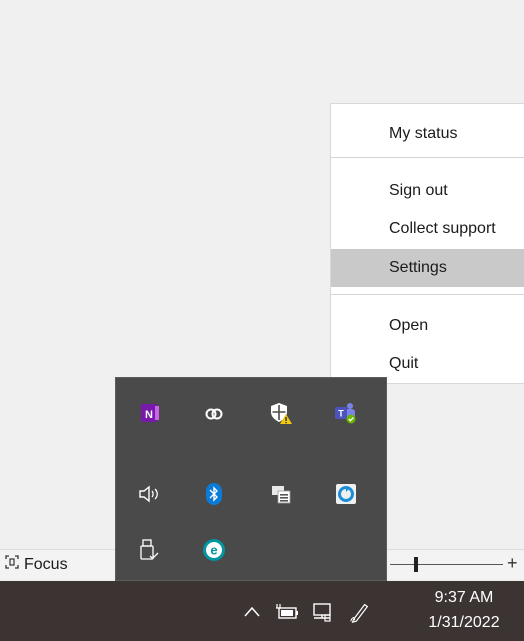 The height and width of the screenshot is (641, 524). What do you see at coordinates (281, 413) in the screenshot?
I see `security-shield-warning-icon` at bounding box center [281, 413].